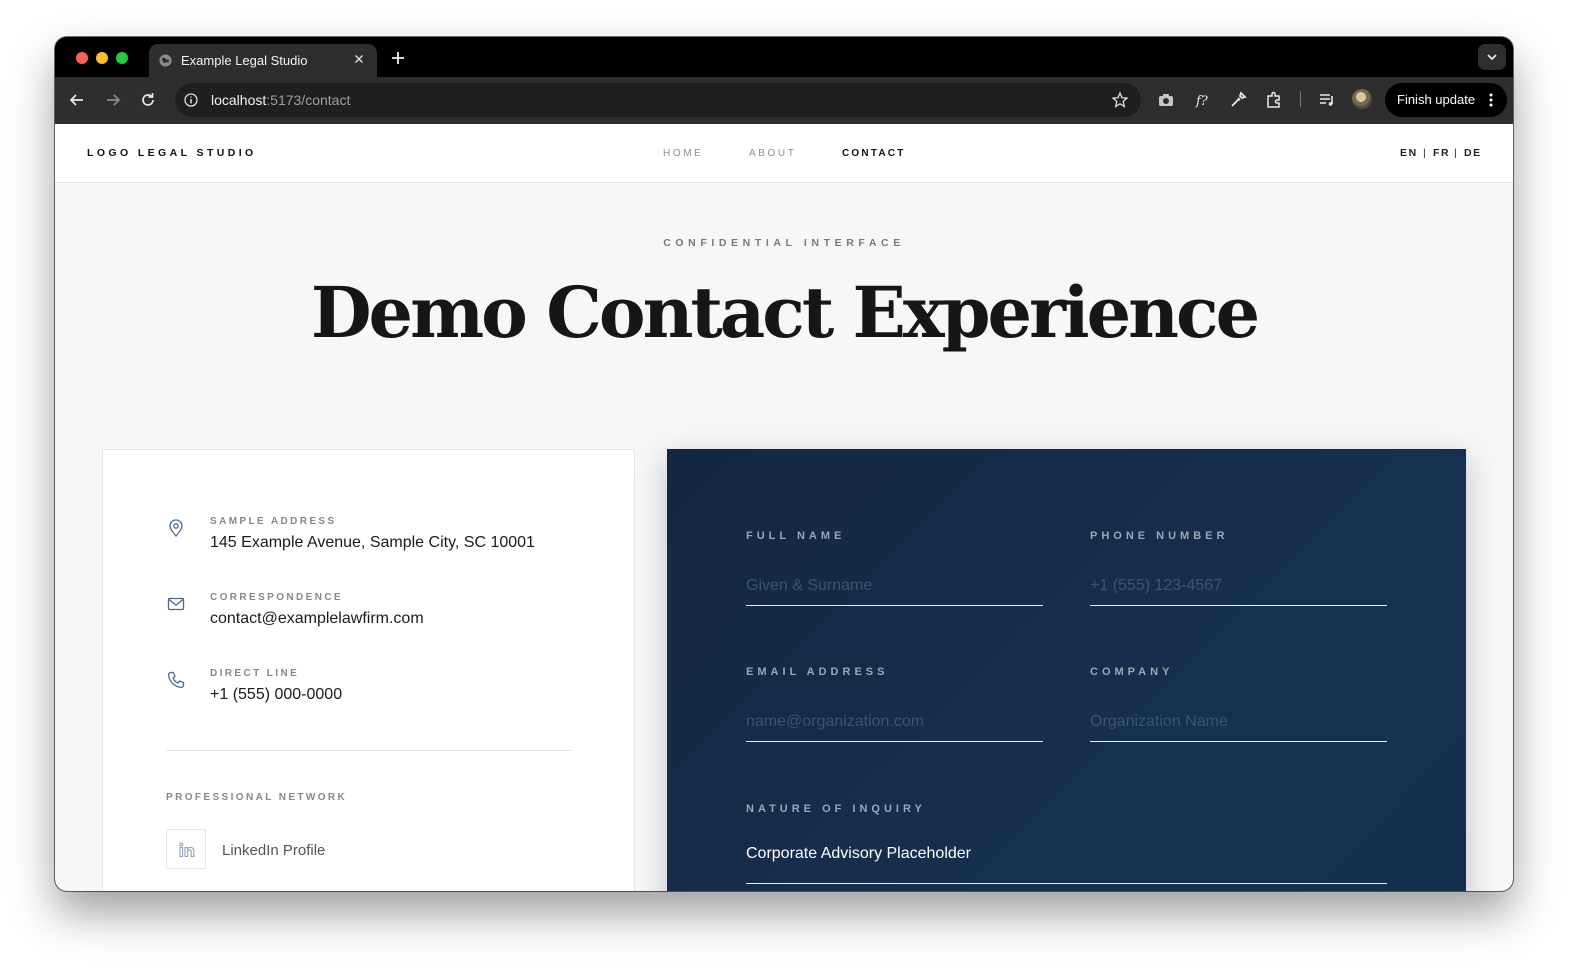  I want to click on linkedin-icon, so click(187, 850).